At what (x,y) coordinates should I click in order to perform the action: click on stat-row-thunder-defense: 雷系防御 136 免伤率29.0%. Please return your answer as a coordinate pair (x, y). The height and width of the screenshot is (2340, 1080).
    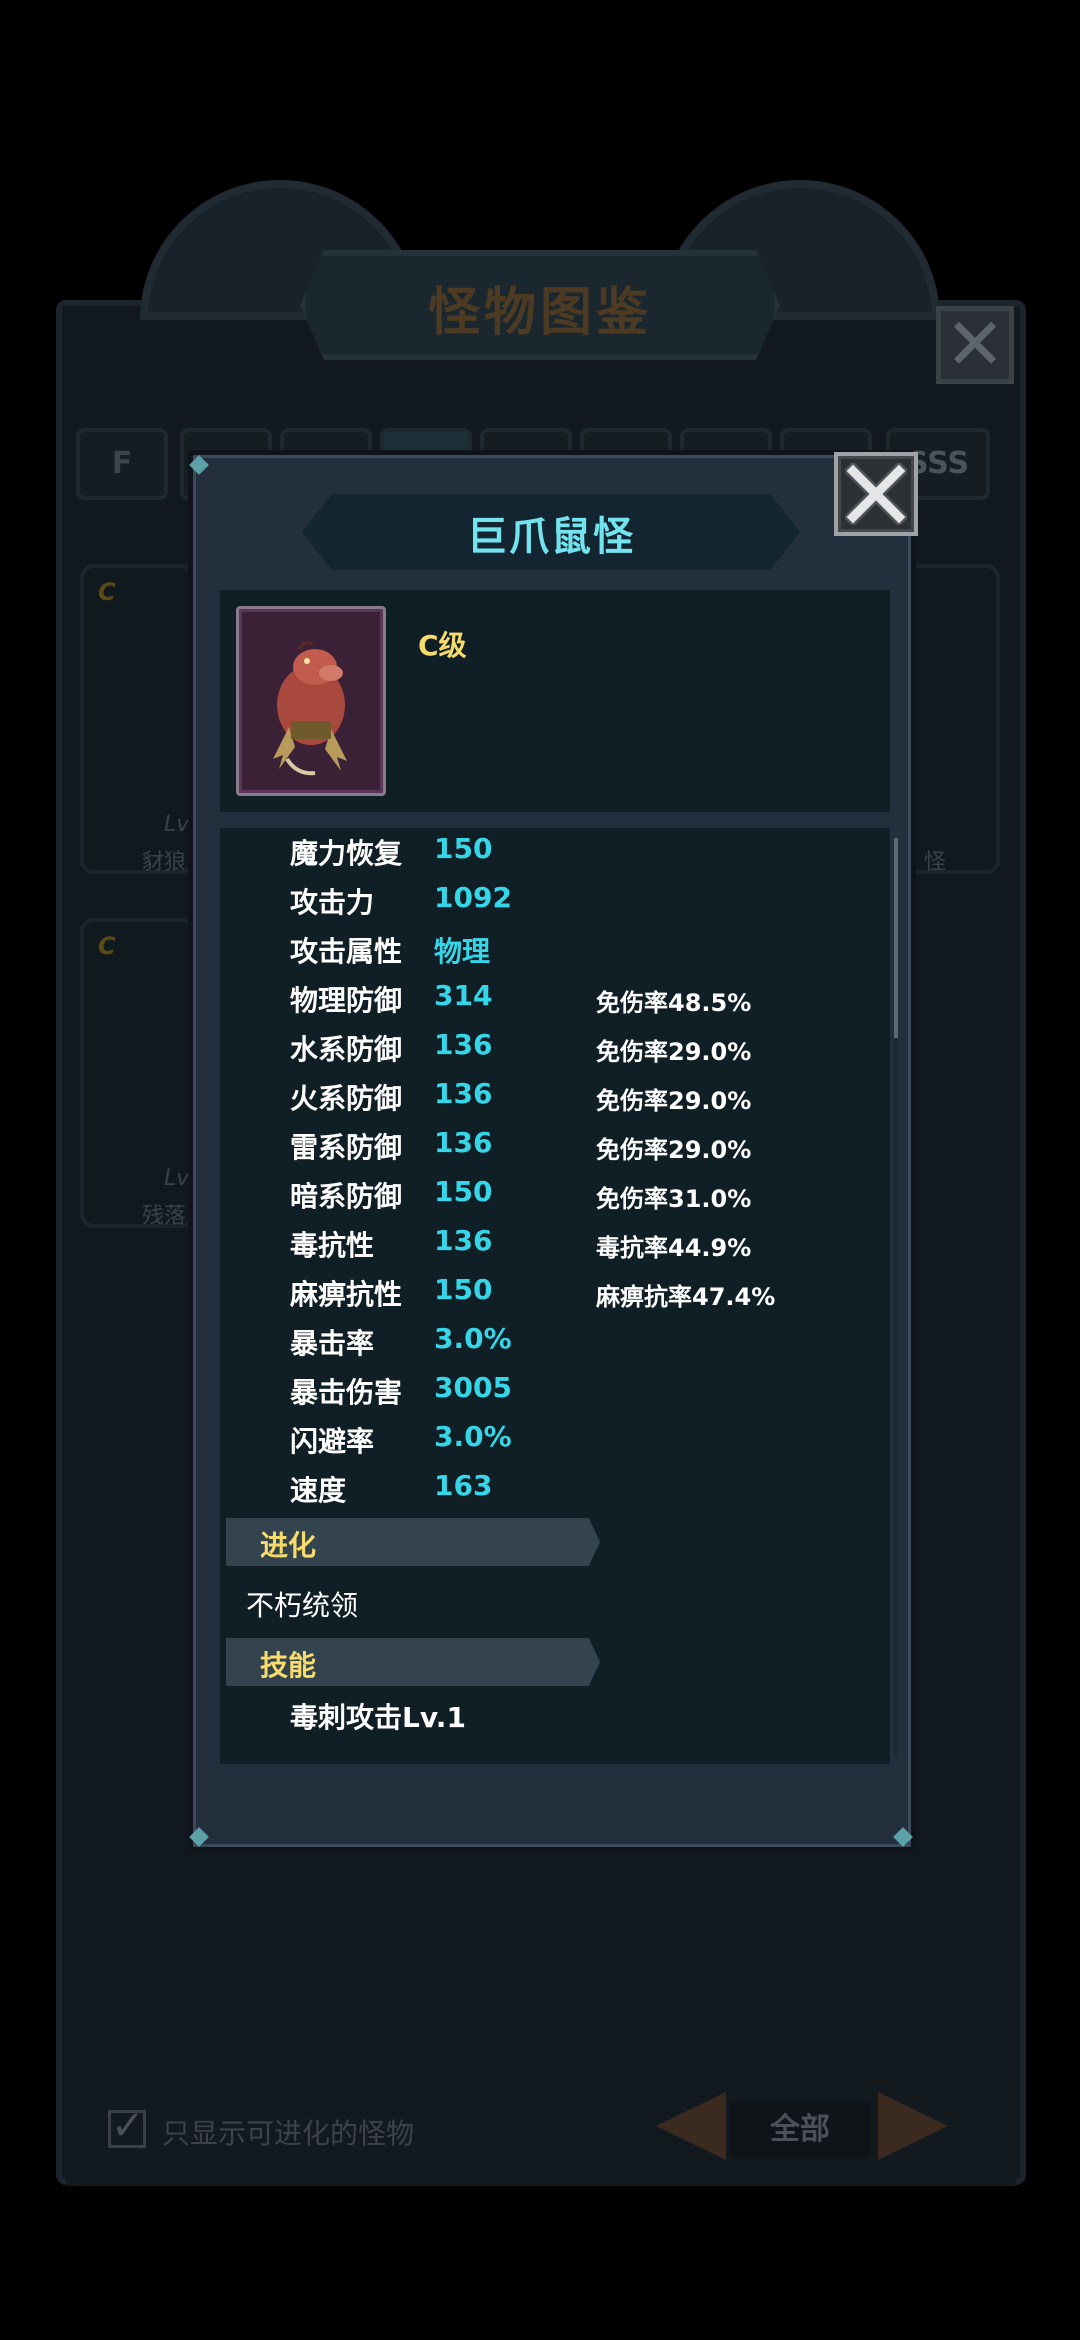
    Looking at the image, I should click on (570, 1150).